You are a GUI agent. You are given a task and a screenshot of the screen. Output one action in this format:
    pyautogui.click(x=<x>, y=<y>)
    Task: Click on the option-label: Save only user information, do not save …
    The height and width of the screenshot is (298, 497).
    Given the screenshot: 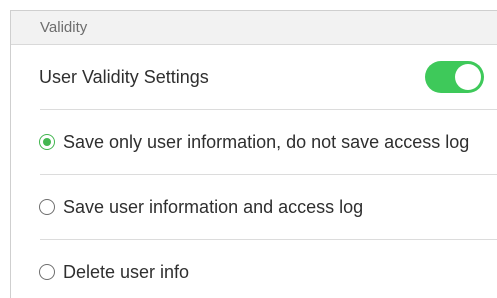 What is the action you would take?
    pyautogui.click(x=266, y=141)
    